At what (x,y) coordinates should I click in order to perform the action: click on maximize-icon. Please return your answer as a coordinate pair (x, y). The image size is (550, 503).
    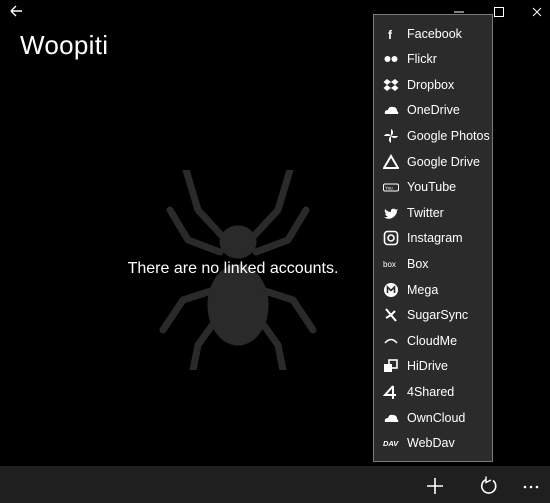
    Looking at the image, I should click on (499, 12).